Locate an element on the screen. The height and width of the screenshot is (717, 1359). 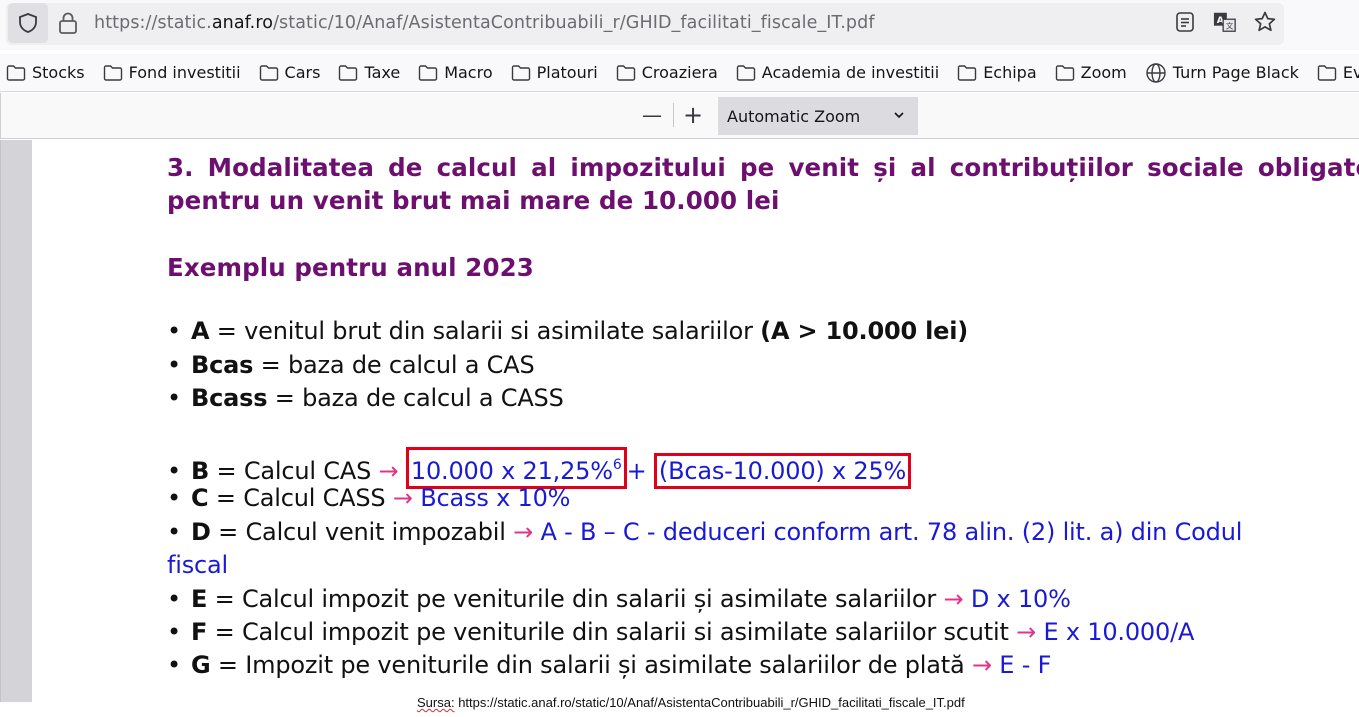
bookmark-croaziera: Croaziera is located at coordinates (667, 72).